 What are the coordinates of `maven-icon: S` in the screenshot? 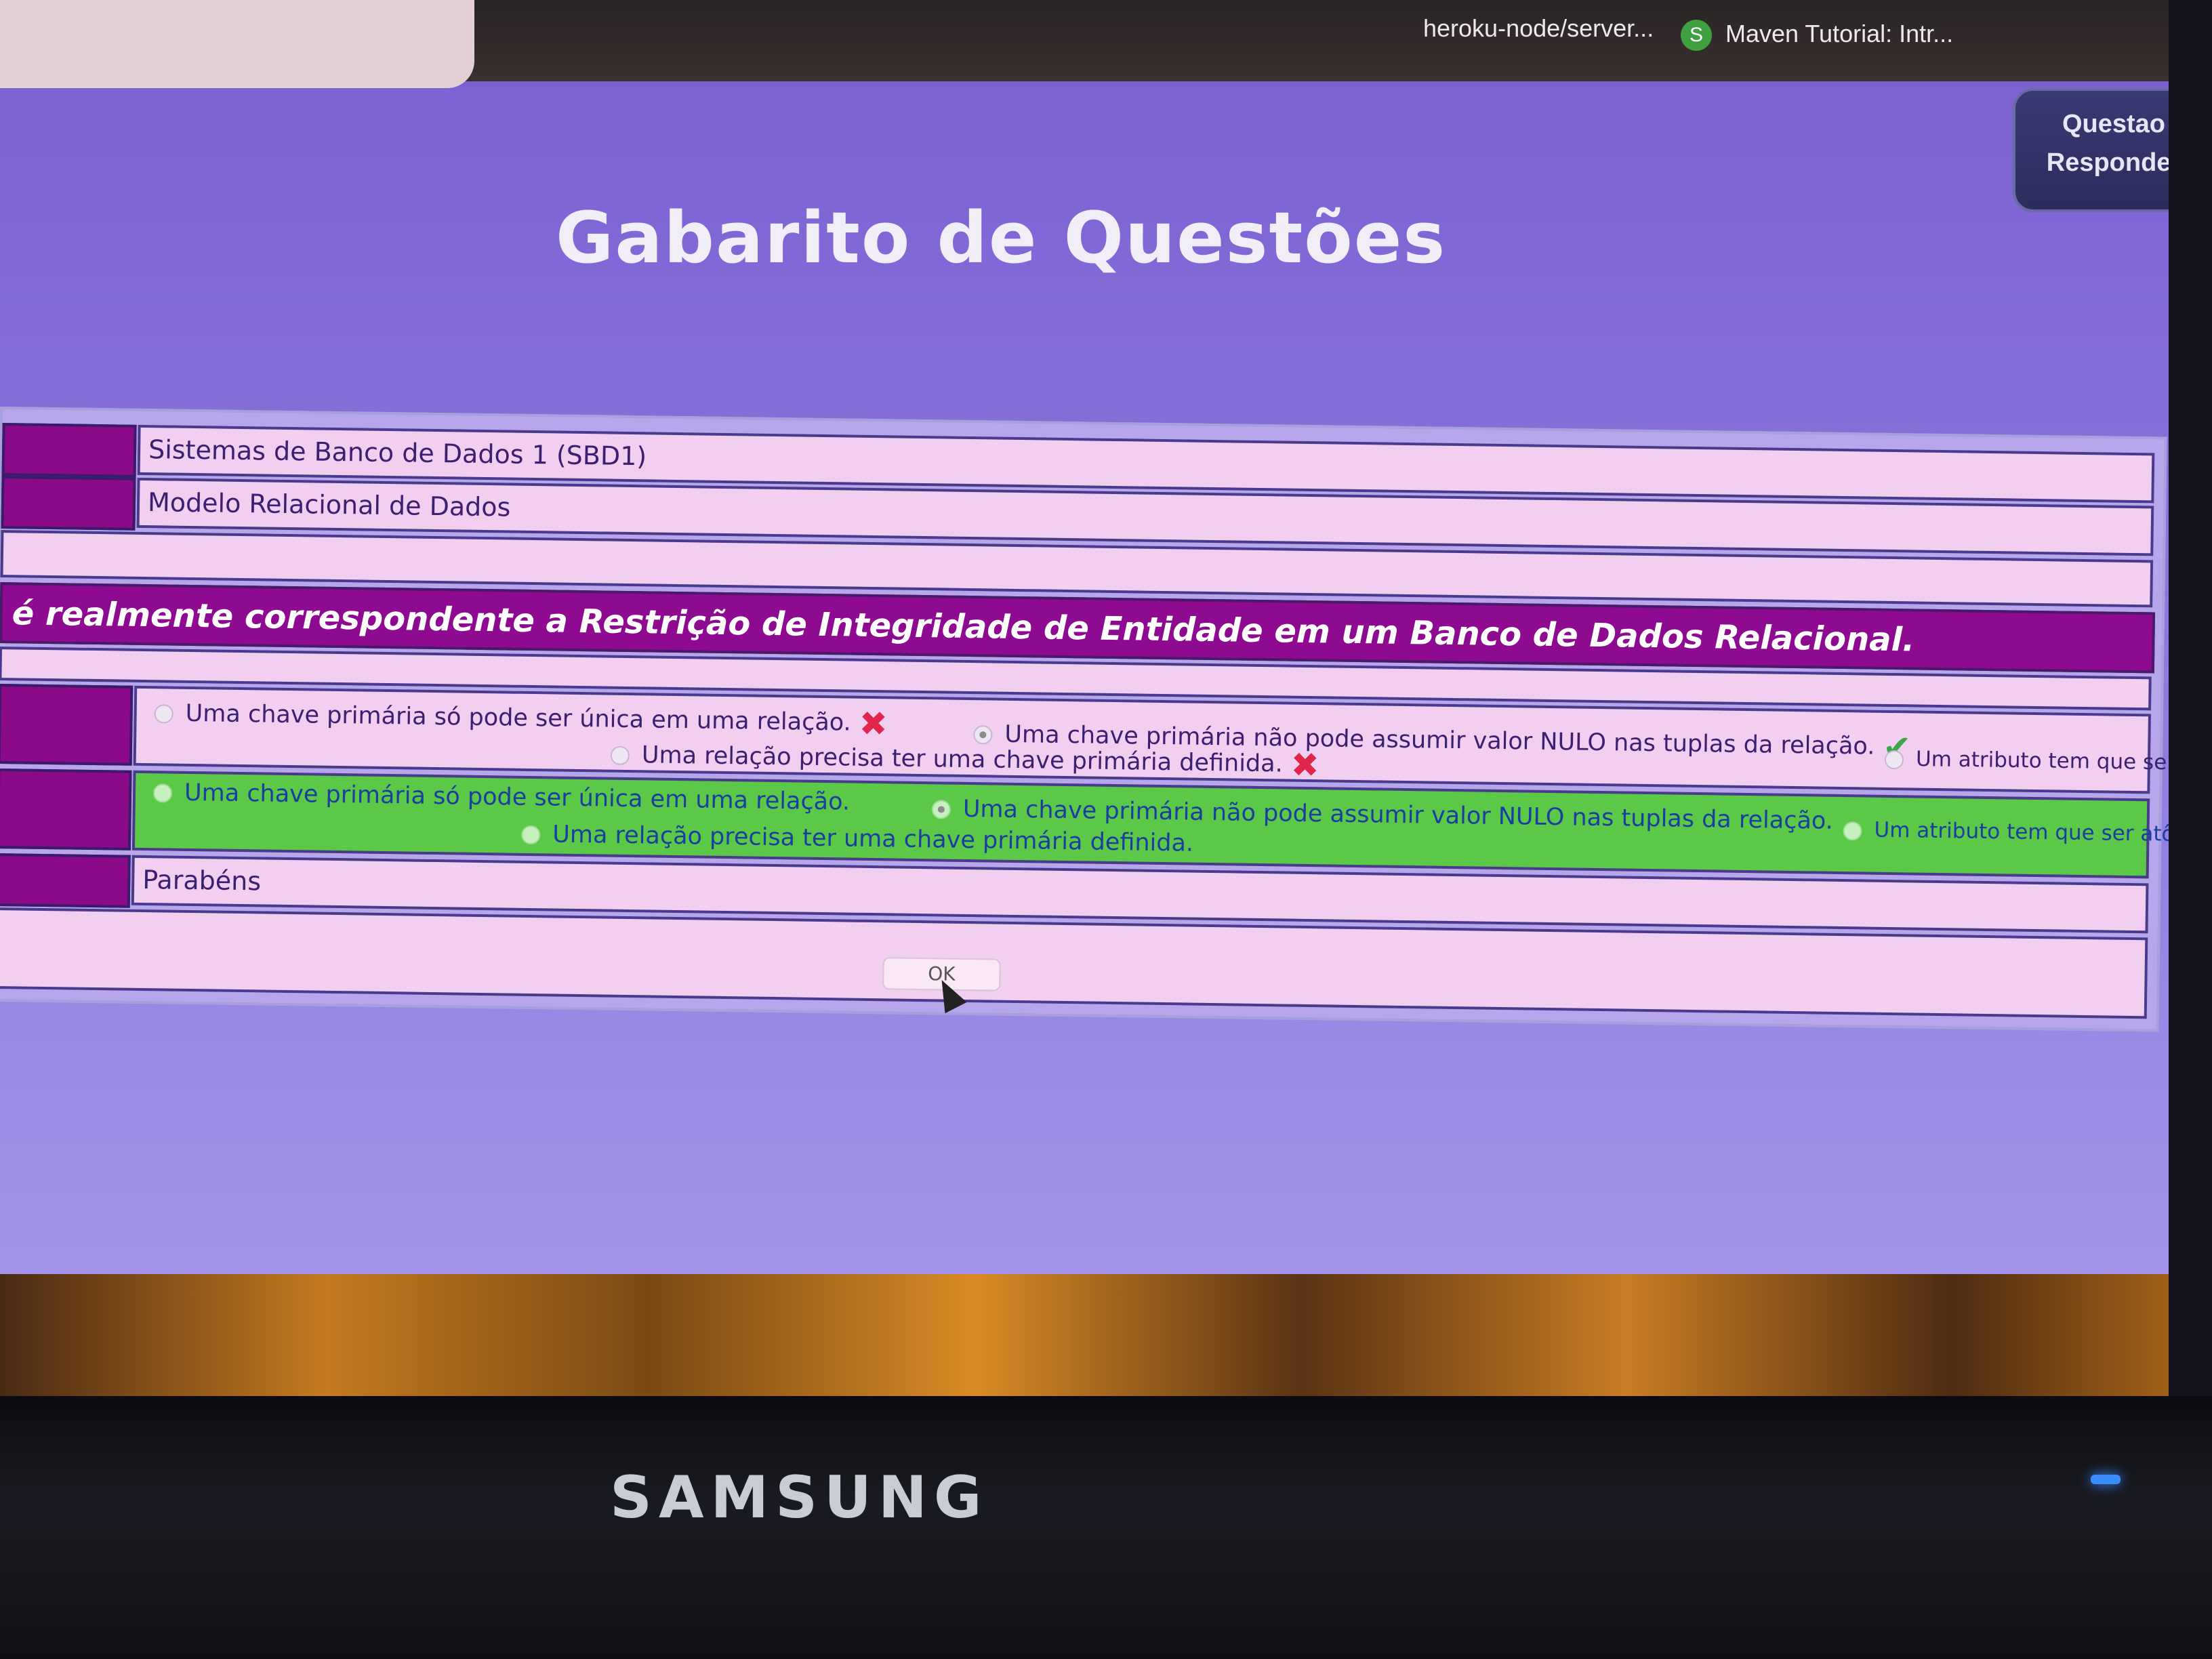 It's located at (1696, 36).